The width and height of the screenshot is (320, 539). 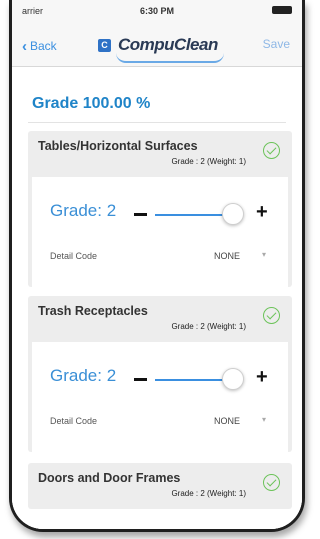 I want to click on logo-text: CompuClean, so click(x=168, y=44).